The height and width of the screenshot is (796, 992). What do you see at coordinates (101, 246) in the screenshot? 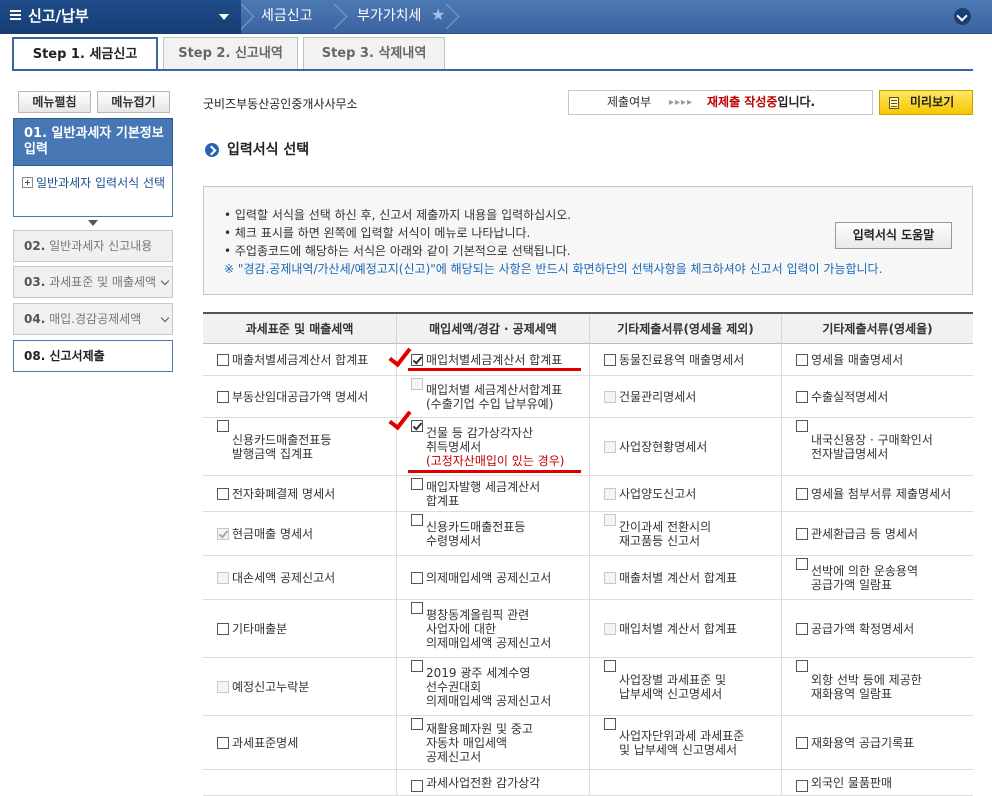
I see `sidebar-item-label: 일반과세자 신고내용` at bounding box center [101, 246].